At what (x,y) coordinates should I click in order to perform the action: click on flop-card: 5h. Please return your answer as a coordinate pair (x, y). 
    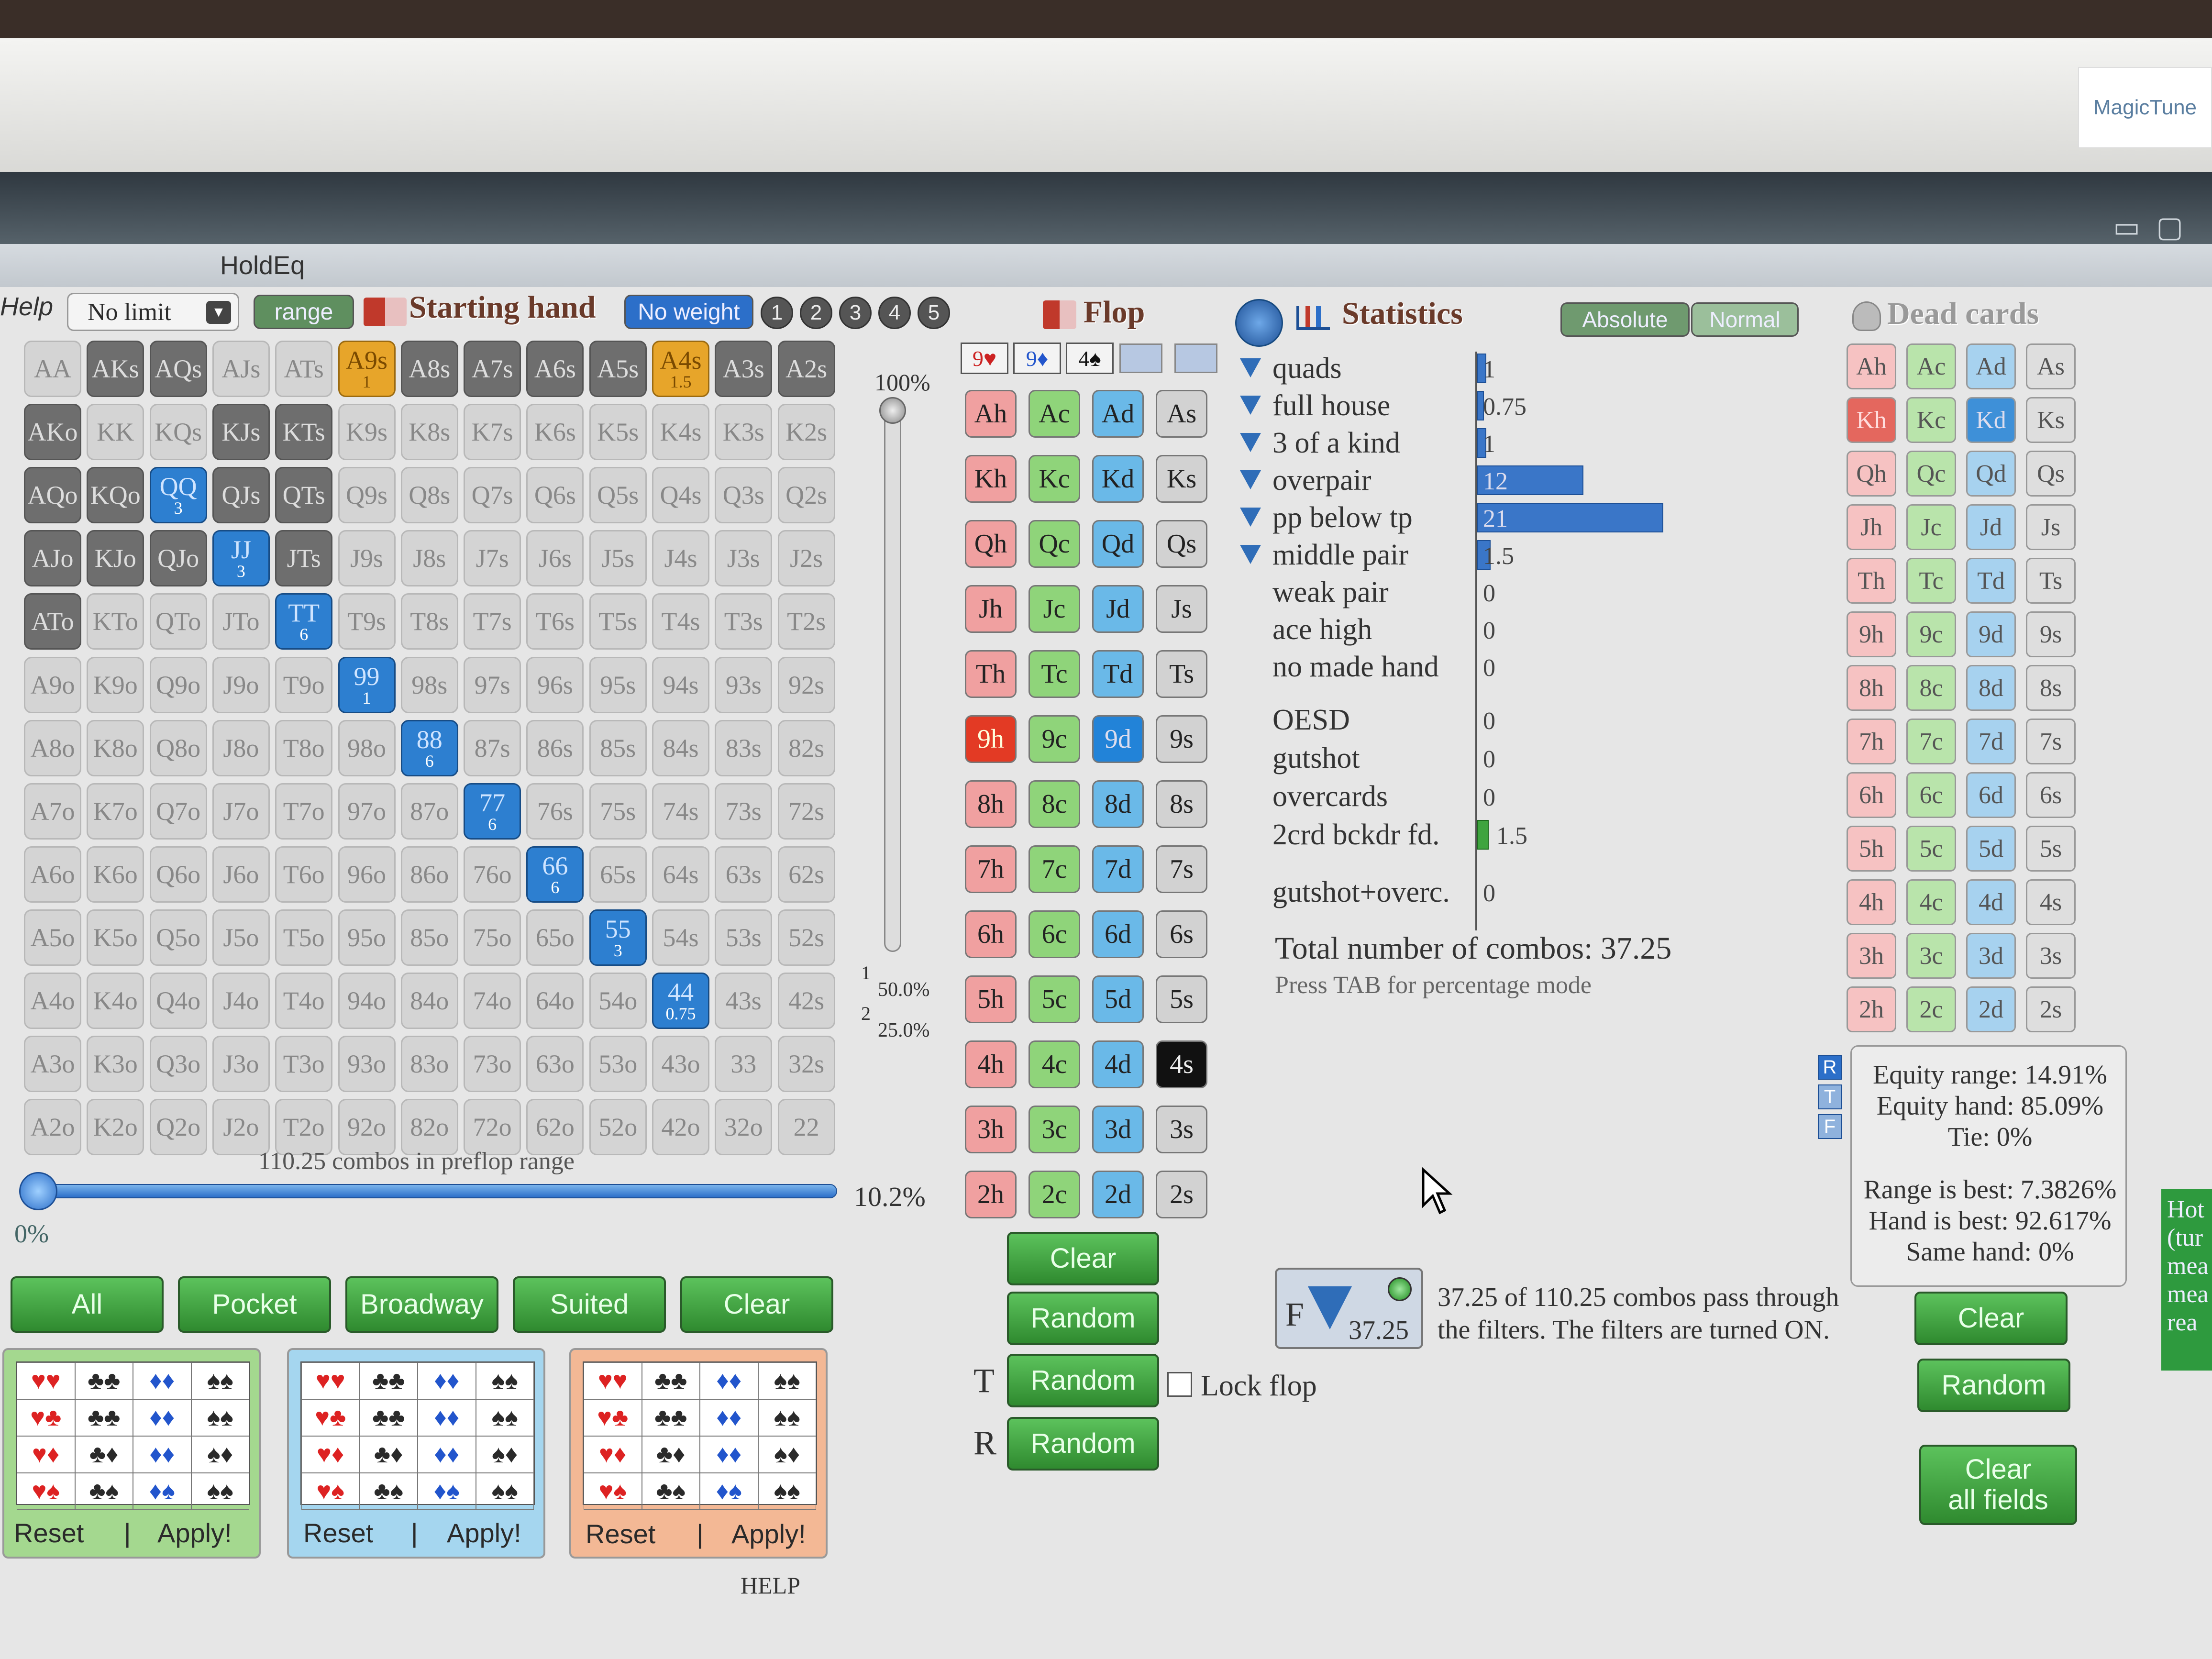
    Looking at the image, I should click on (991, 999).